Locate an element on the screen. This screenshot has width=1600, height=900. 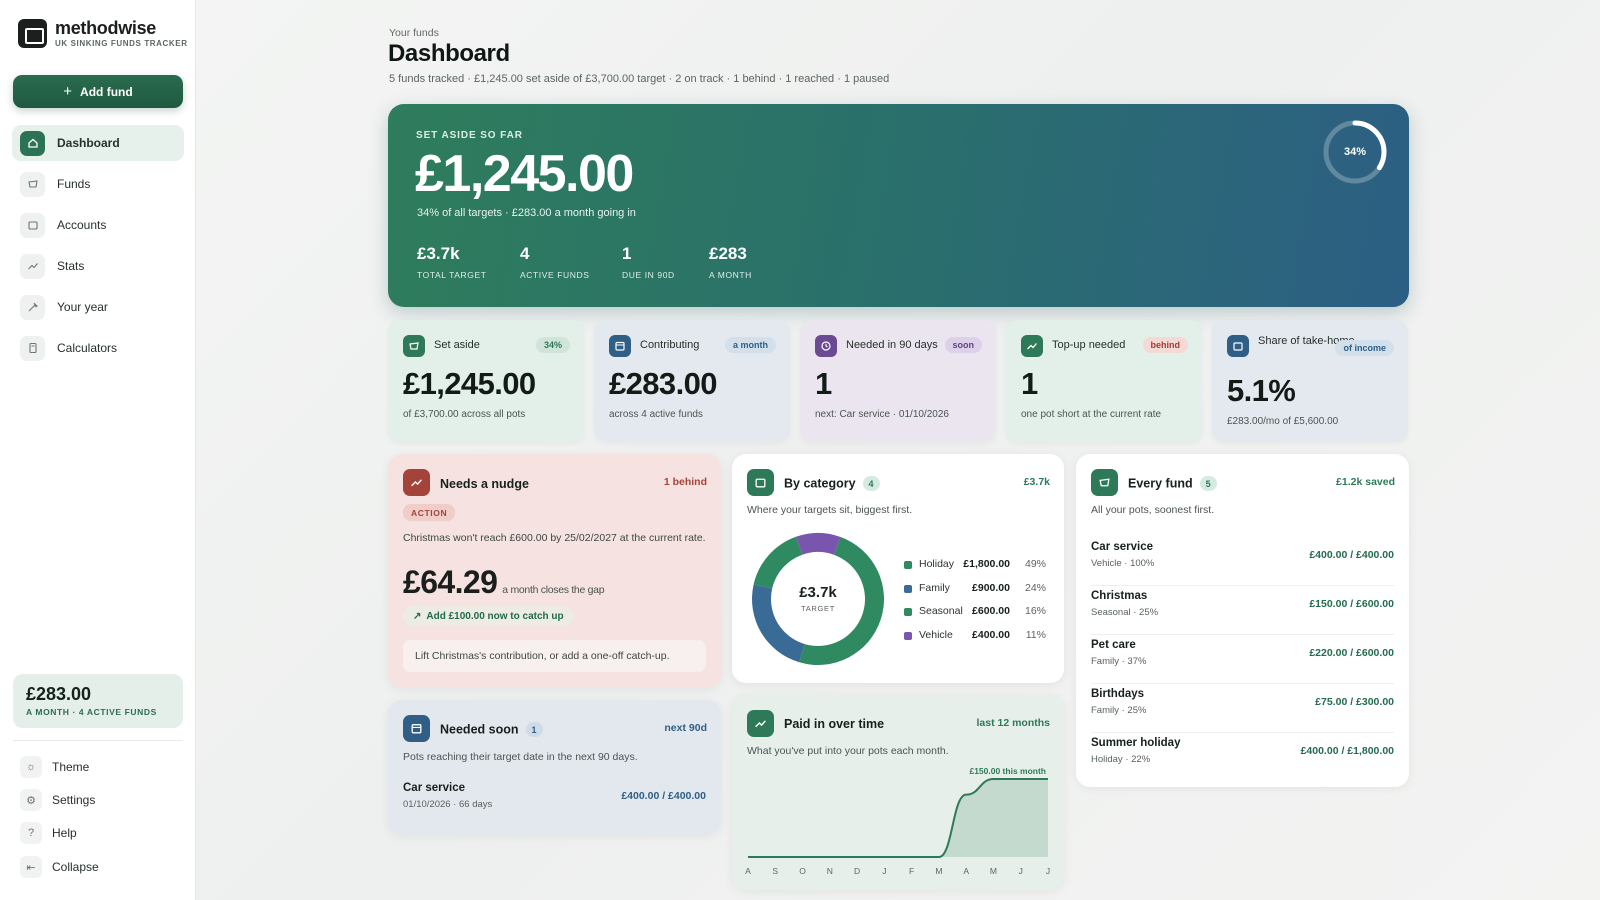
monthly-amount: £283.00 is located at coordinates (59, 694).